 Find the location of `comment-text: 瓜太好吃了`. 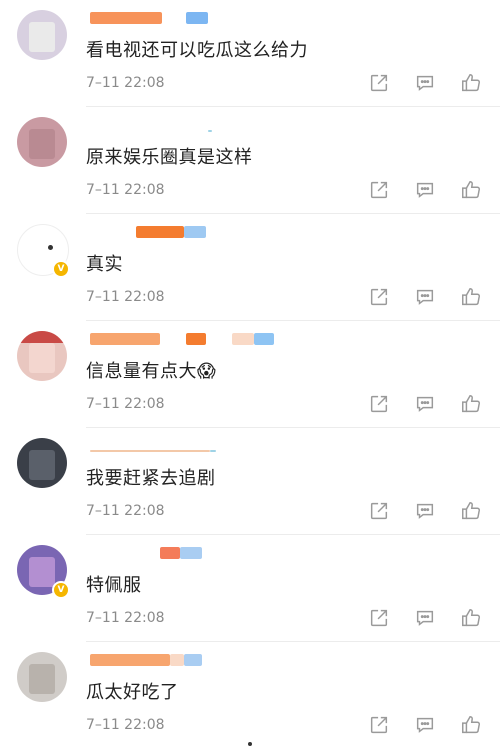

comment-text: 瓜太好吃了 is located at coordinates (132, 692).